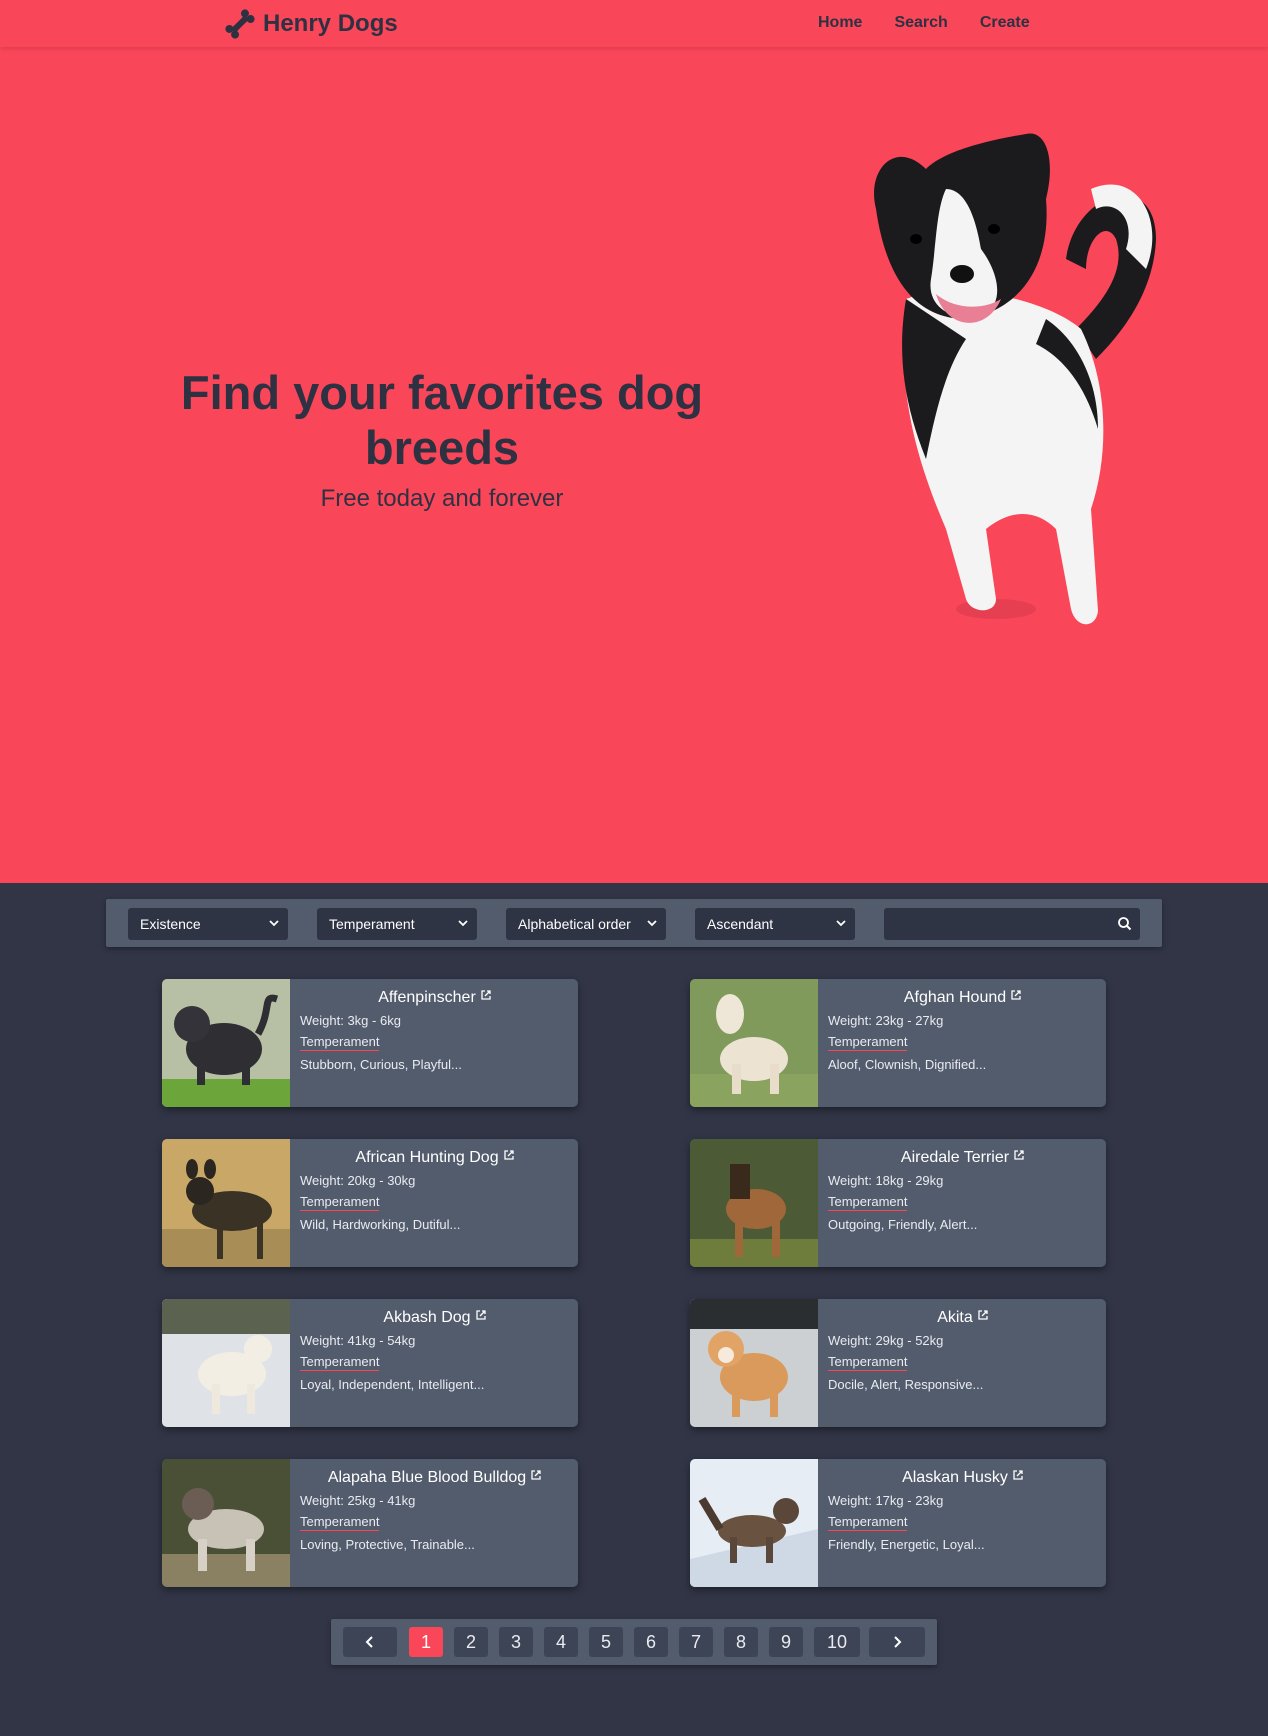 The height and width of the screenshot is (1736, 1268). What do you see at coordinates (920, 23) in the screenshot?
I see `nav-search: Search` at bounding box center [920, 23].